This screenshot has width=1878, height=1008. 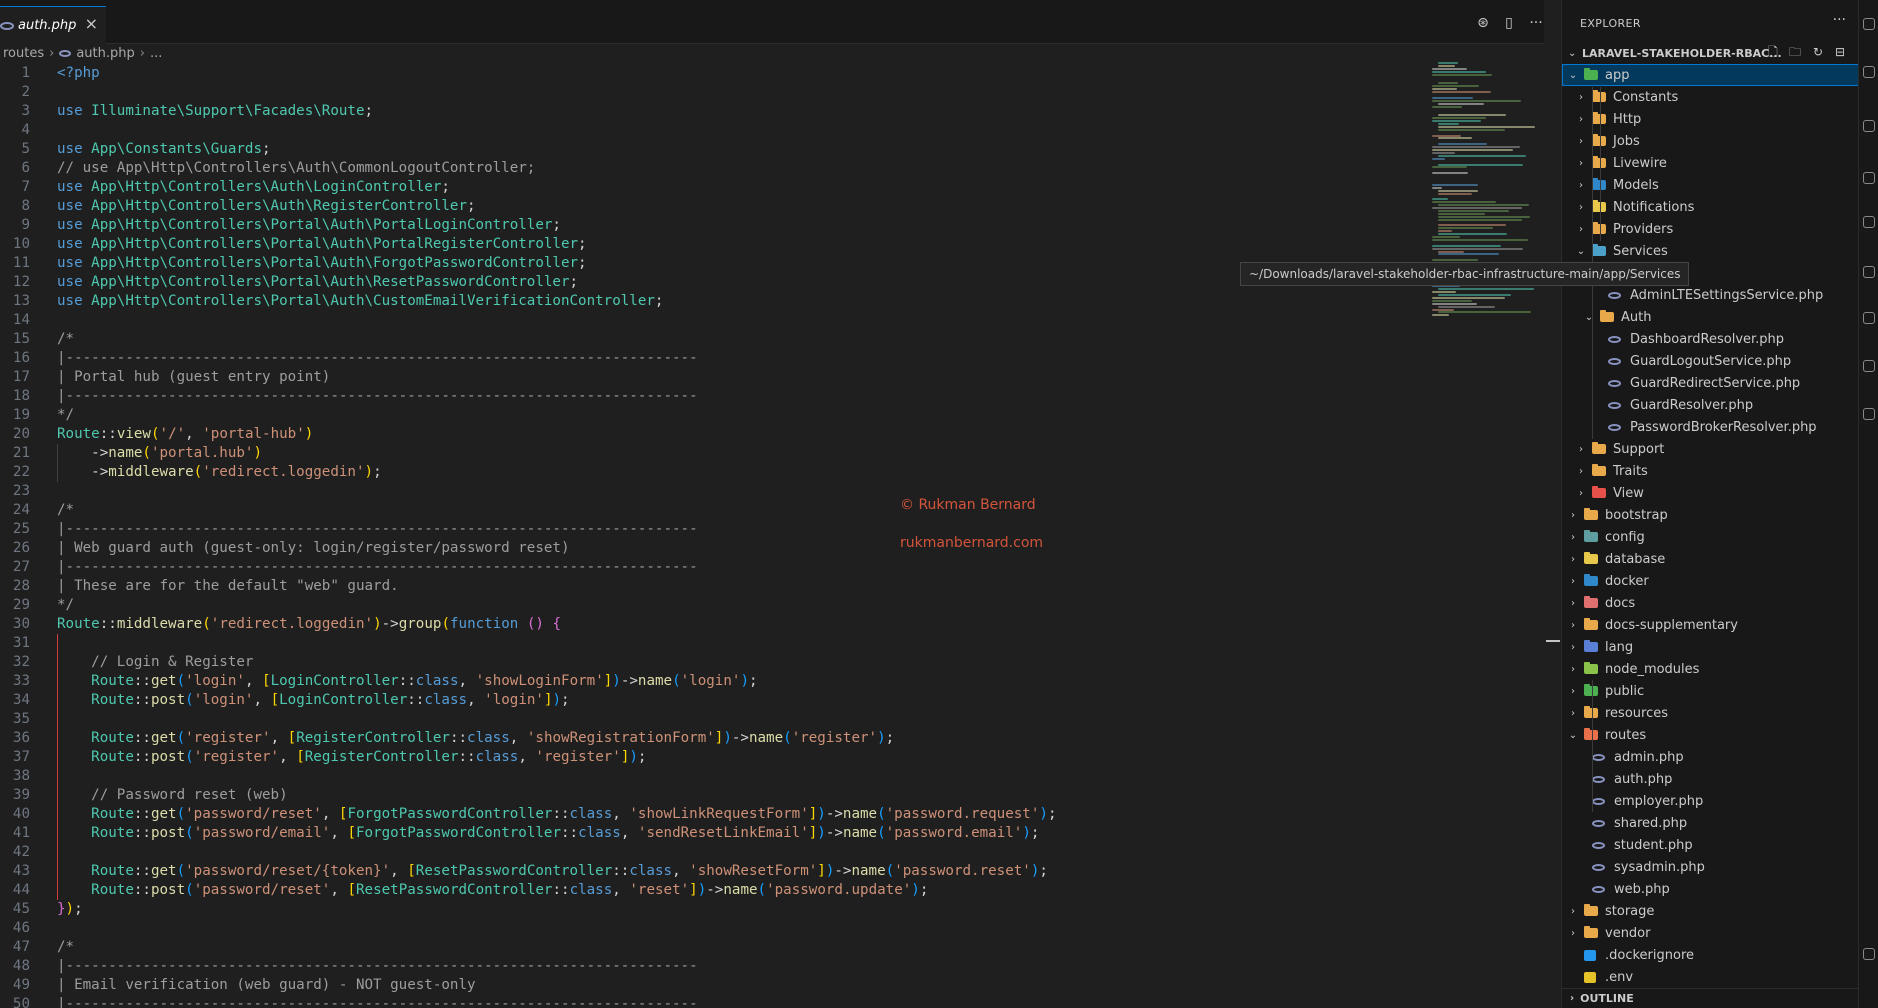 I want to click on code-line: 22 ->middleware('redirect.loggedin');, so click(x=720, y=472).